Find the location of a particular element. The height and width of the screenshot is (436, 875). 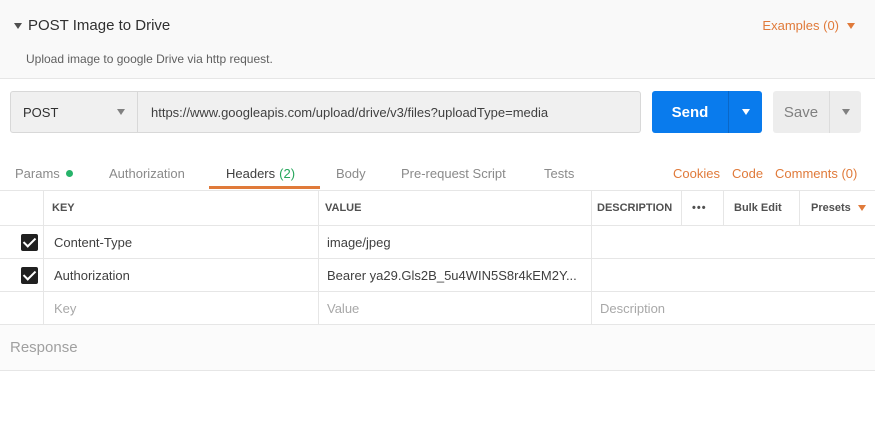

send-dropdown-button is located at coordinates (745, 112).